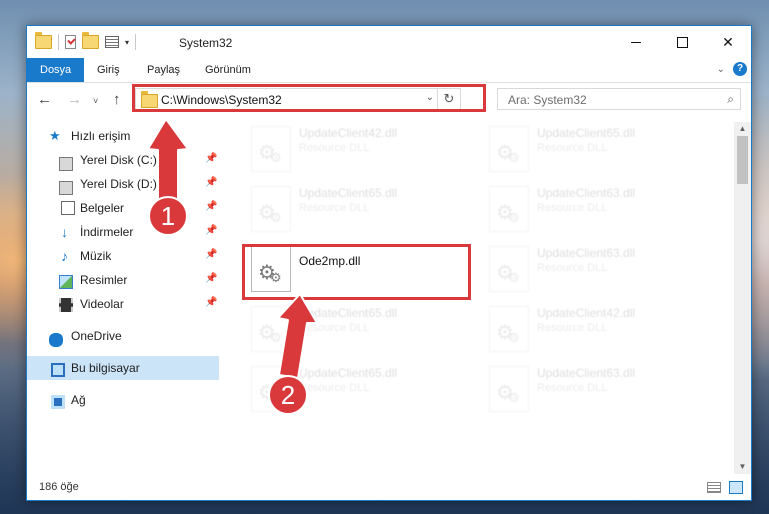 The width and height of the screenshot is (769, 514). What do you see at coordinates (547, 100) in the screenshot?
I see `search-input: Ara: System32` at bounding box center [547, 100].